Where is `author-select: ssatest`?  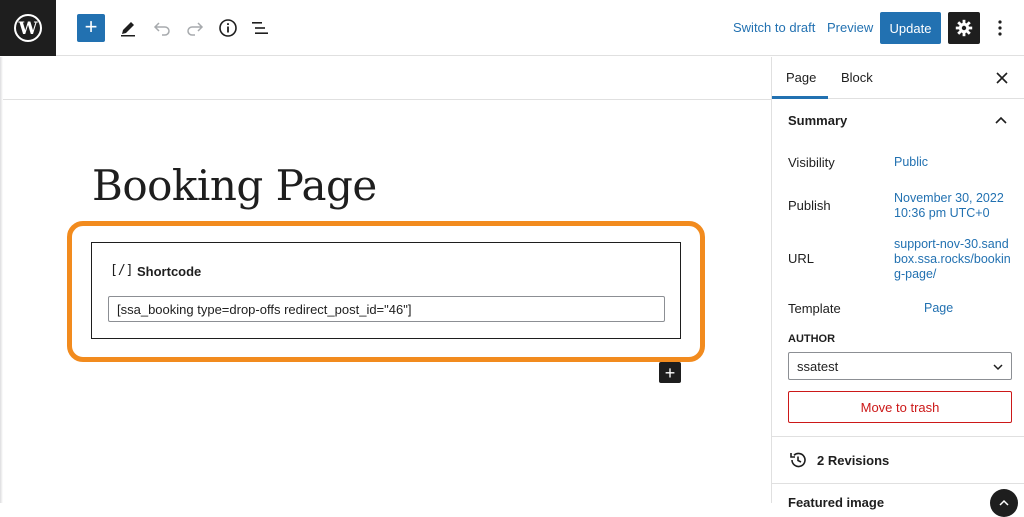 author-select: ssatest is located at coordinates (900, 366).